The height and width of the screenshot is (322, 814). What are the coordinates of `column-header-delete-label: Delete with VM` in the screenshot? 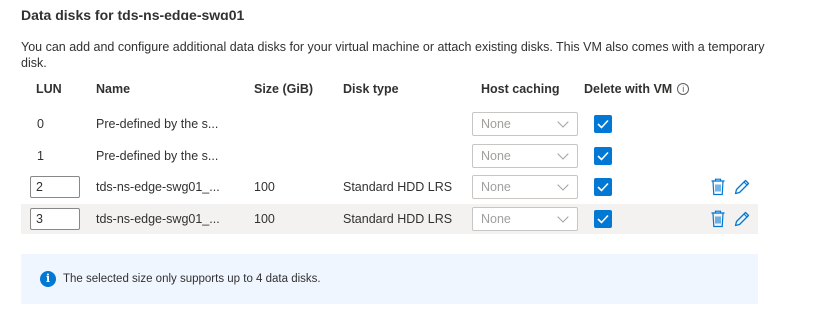 It's located at (628, 89).